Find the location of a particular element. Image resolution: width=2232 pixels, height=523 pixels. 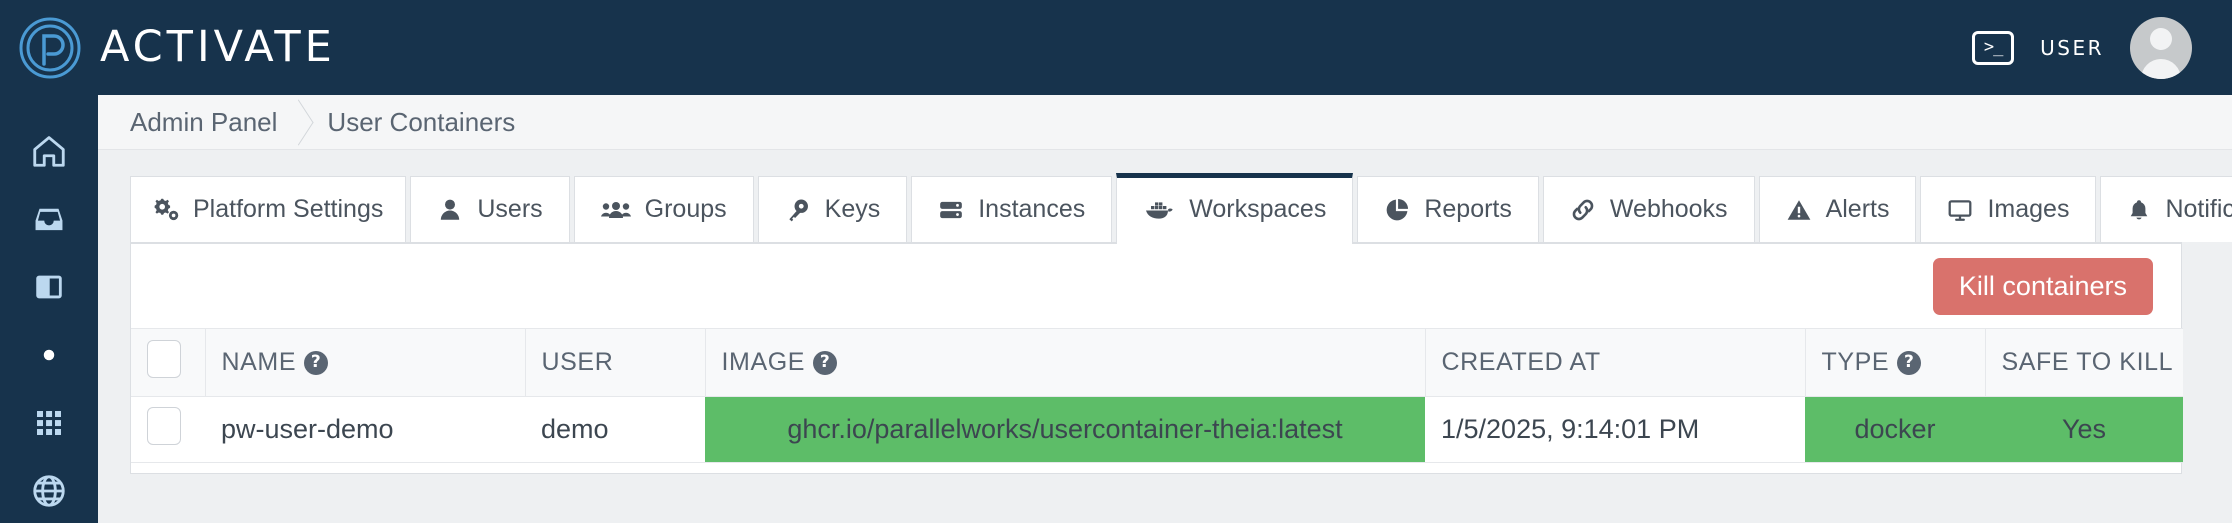

breadcrumb-item-user-containers: User Containers is located at coordinates (421, 122).